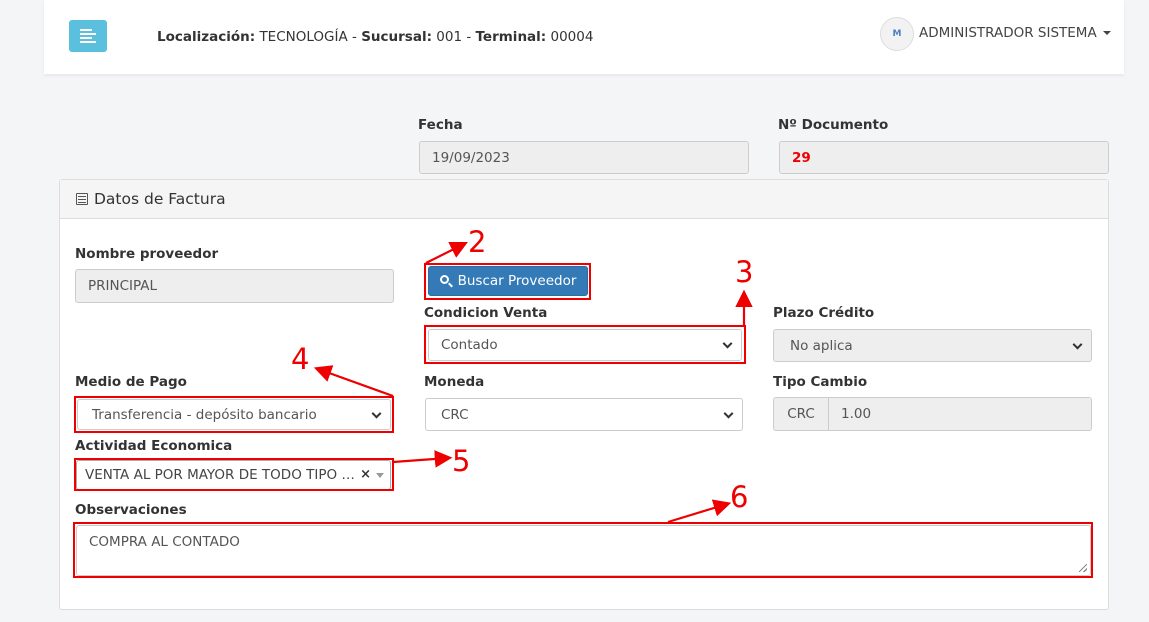 The height and width of the screenshot is (622, 1149). I want to click on annotation-number-5: 5, so click(461, 461).